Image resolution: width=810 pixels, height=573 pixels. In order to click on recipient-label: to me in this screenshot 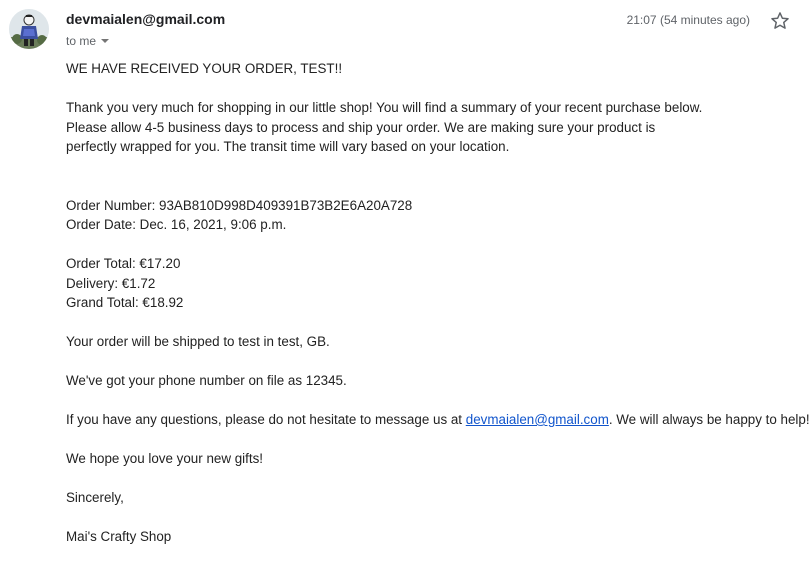, I will do `click(81, 41)`.